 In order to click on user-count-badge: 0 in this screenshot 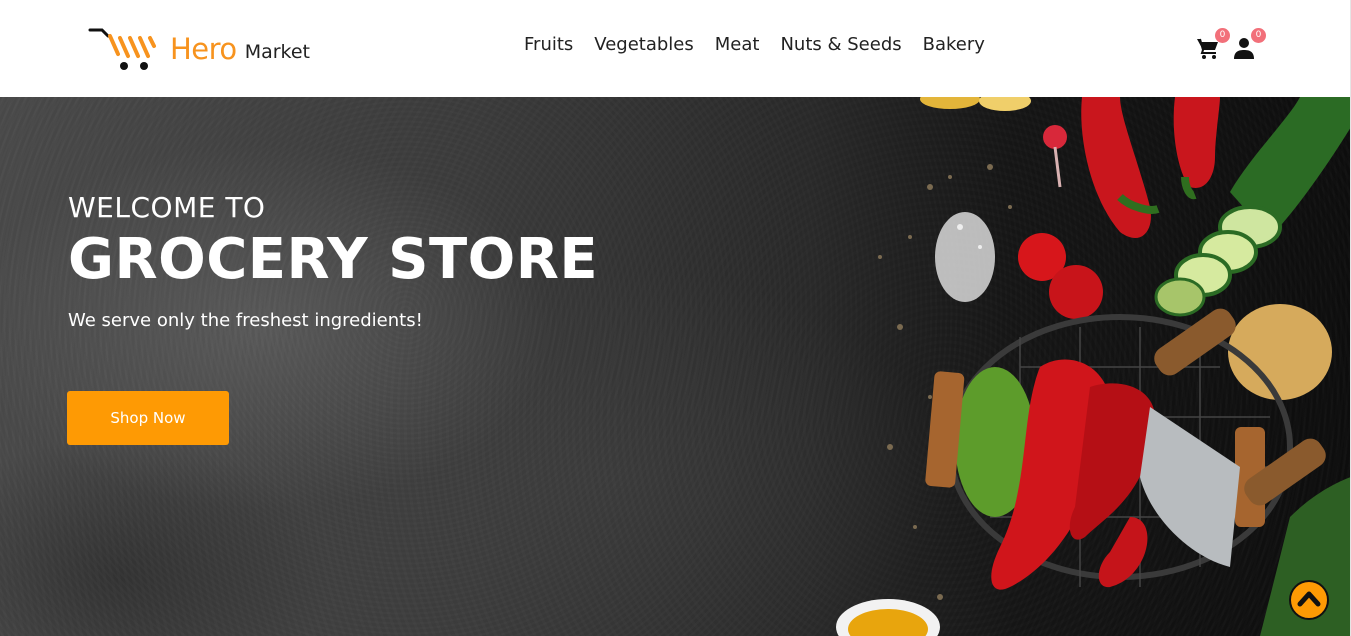, I will do `click(1258, 35)`.